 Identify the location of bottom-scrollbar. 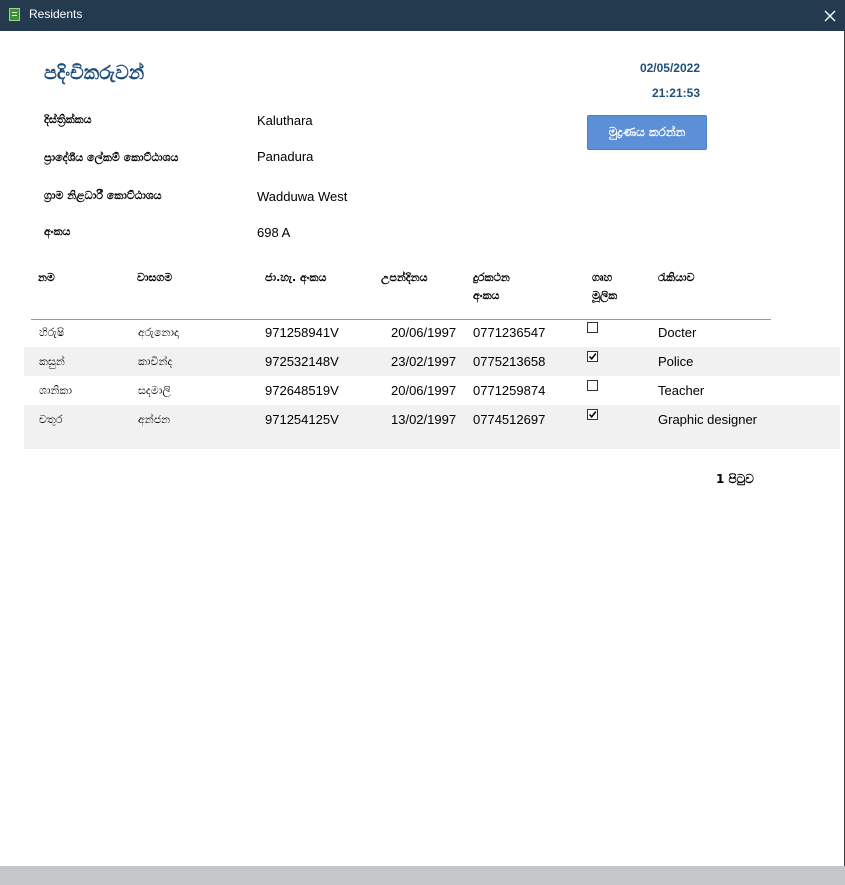
(422, 875).